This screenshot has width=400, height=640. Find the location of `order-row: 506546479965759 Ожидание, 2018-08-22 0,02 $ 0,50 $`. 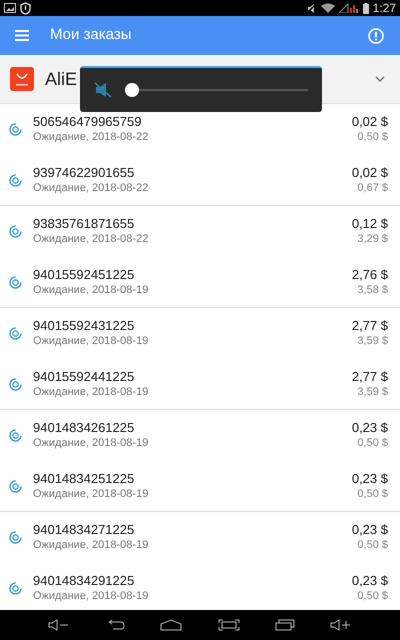

order-row: 506546479965759 Ожидание, 2018-08-22 0,02 $ 0,50 $ is located at coordinates (200, 129).